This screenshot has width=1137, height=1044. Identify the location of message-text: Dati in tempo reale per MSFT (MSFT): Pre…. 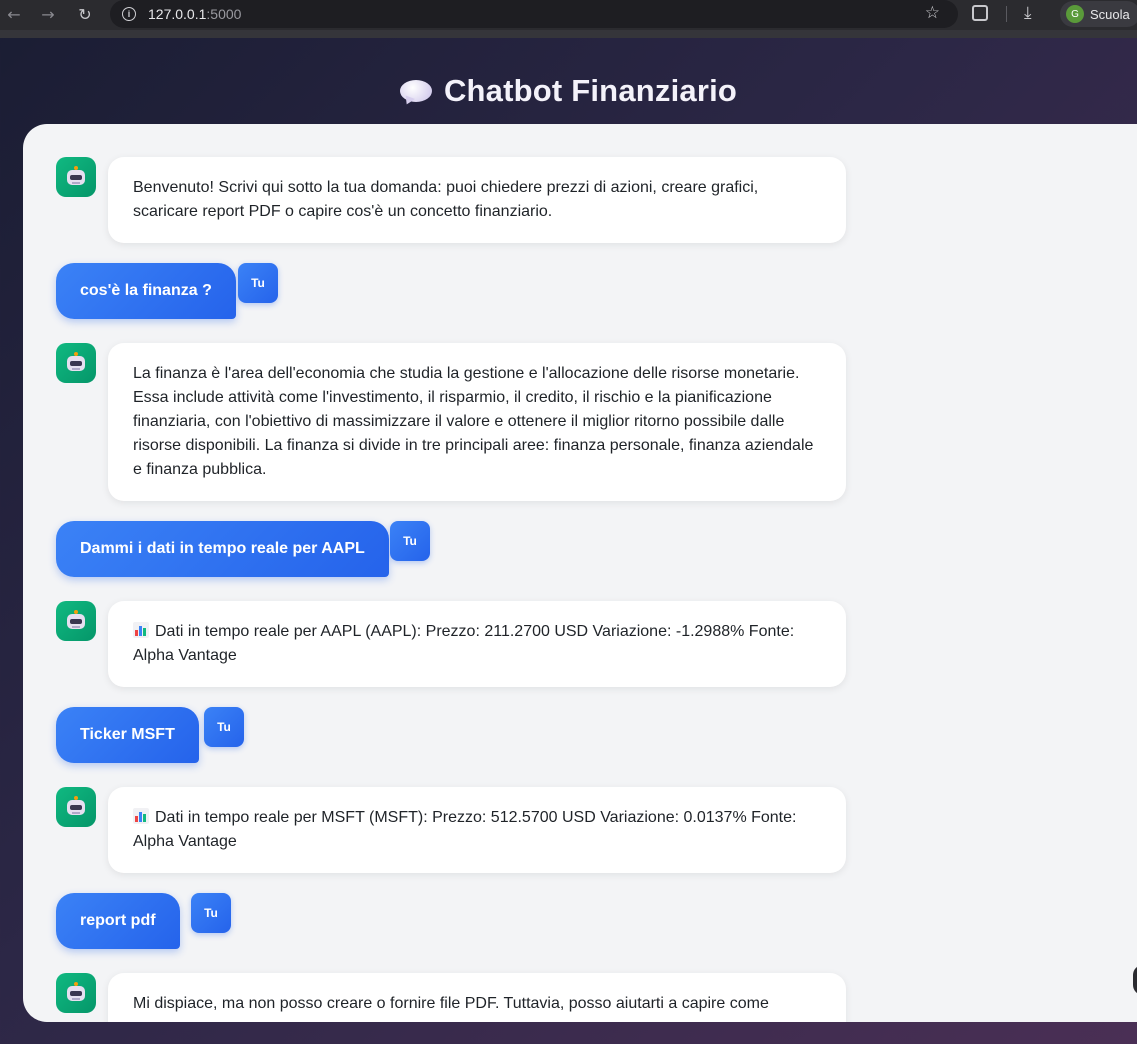
(465, 829).